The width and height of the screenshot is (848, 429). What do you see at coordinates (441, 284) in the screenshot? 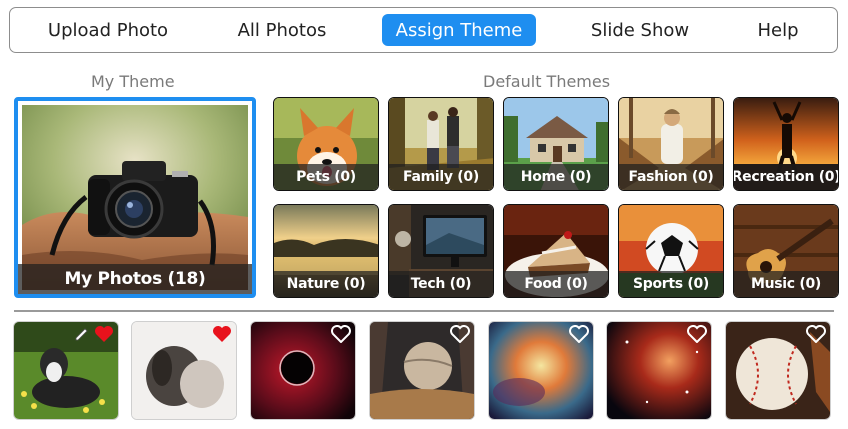
I see `theme-caption-tech: Tech (0)` at bounding box center [441, 284].